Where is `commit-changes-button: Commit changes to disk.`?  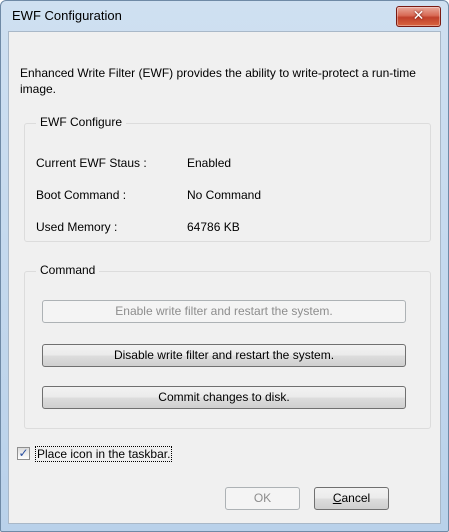
commit-changes-button: Commit changes to disk. is located at coordinates (224, 397).